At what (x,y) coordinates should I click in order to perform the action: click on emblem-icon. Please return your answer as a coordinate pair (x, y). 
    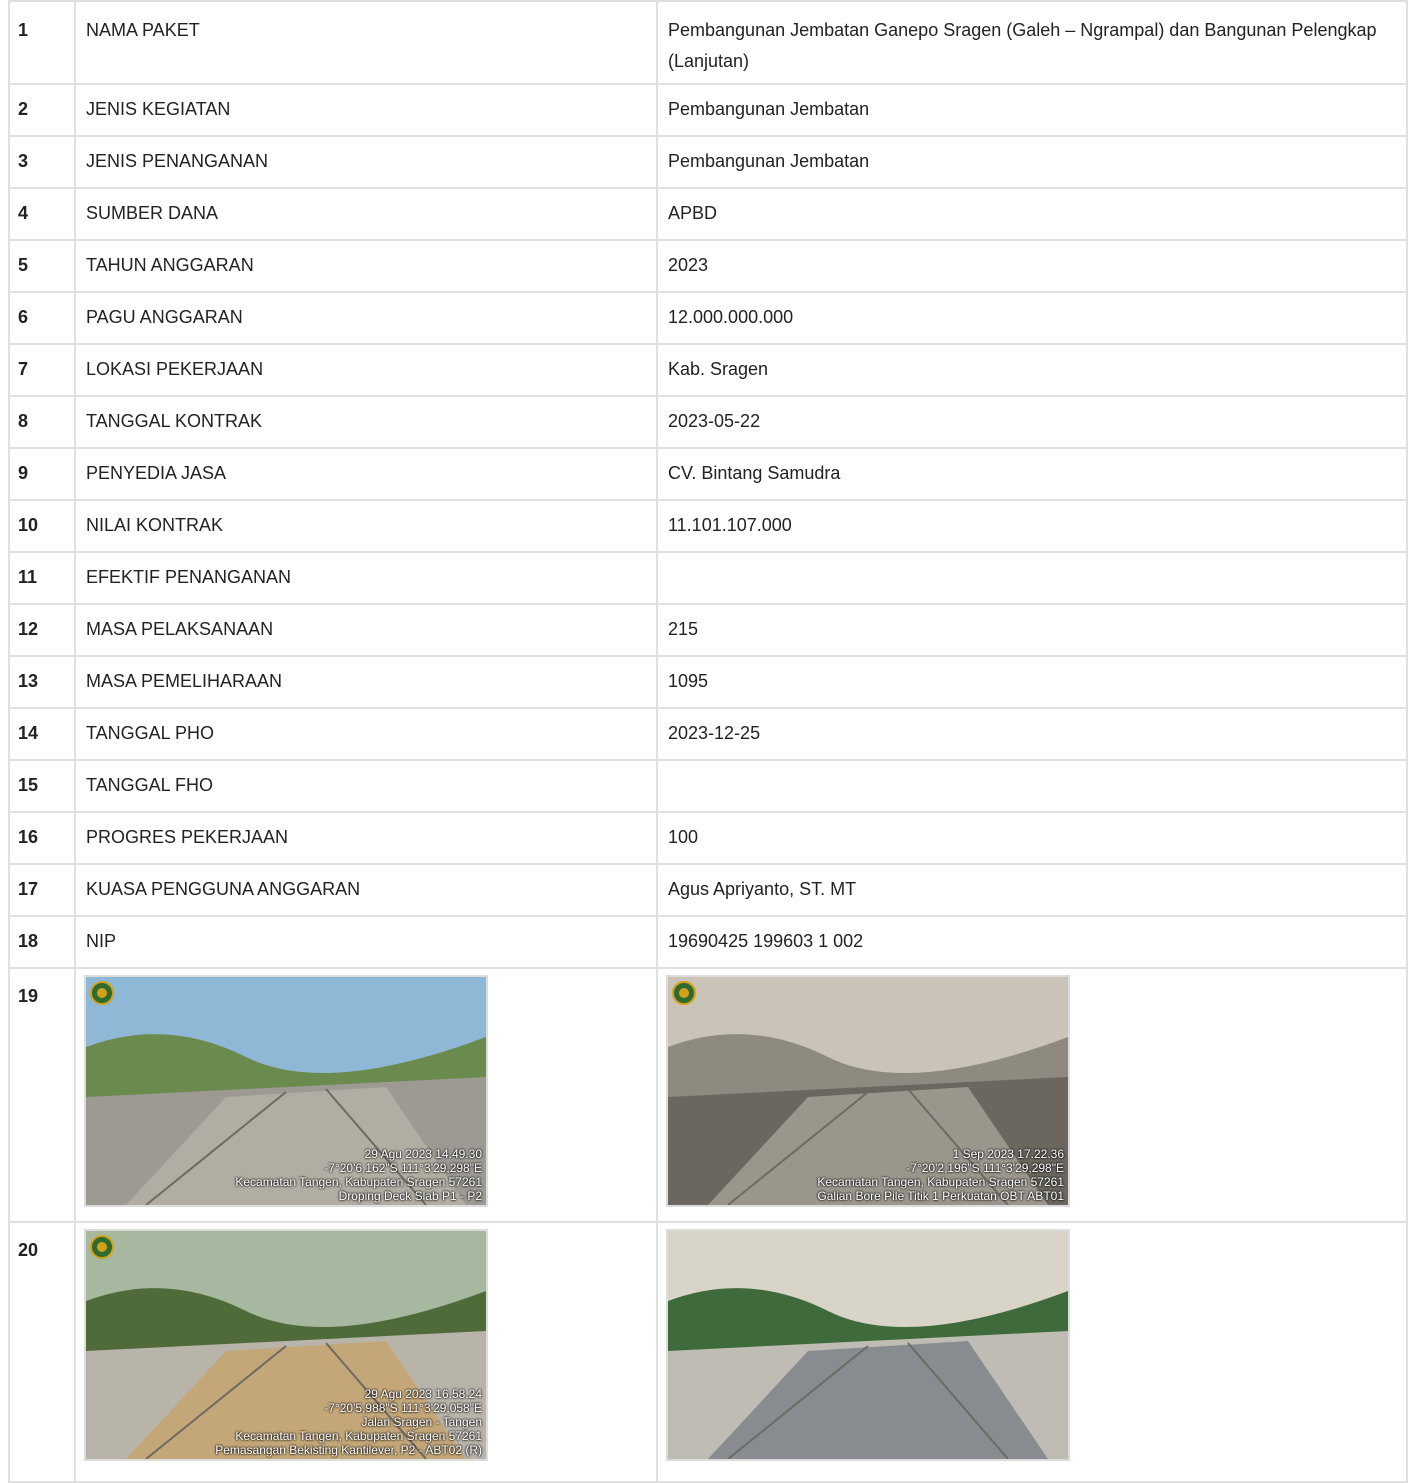
    Looking at the image, I should click on (102, 993).